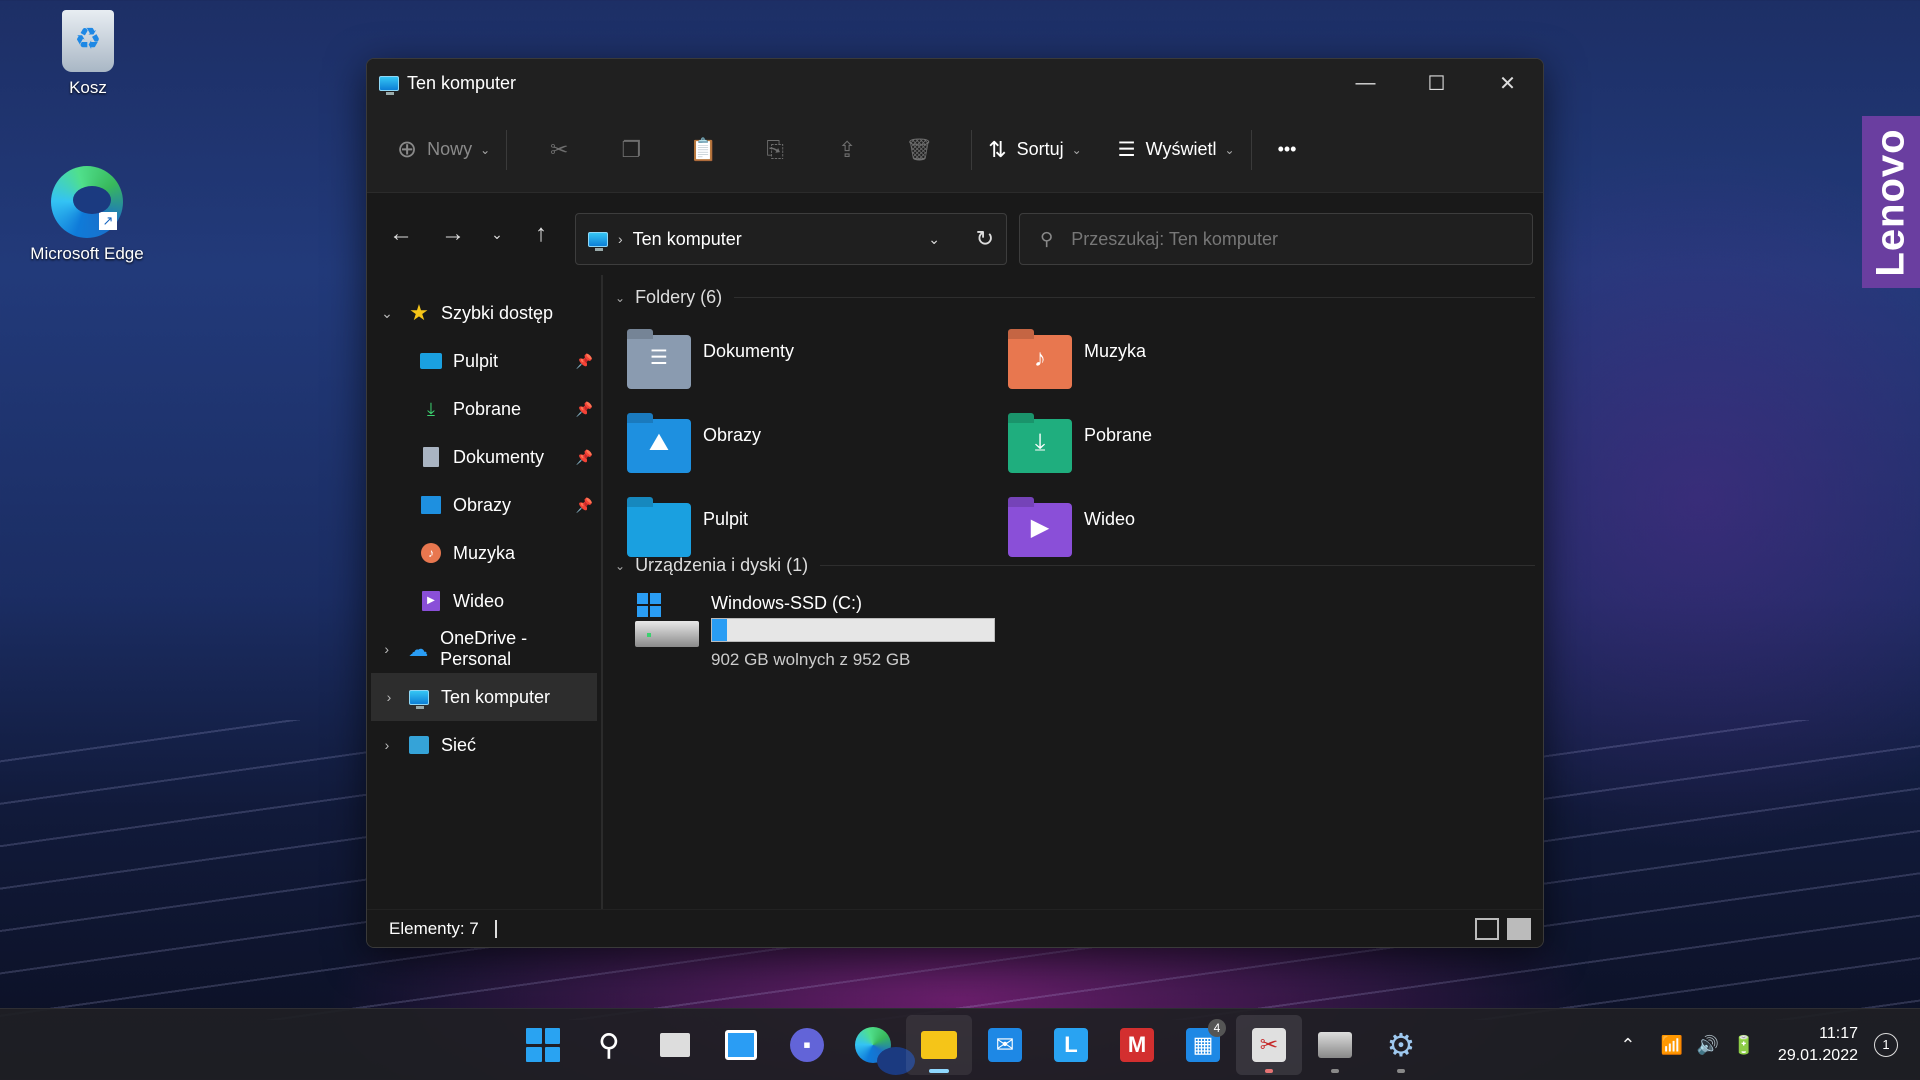 The image size is (1920, 1080). I want to click on start-button, so click(543, 1045).